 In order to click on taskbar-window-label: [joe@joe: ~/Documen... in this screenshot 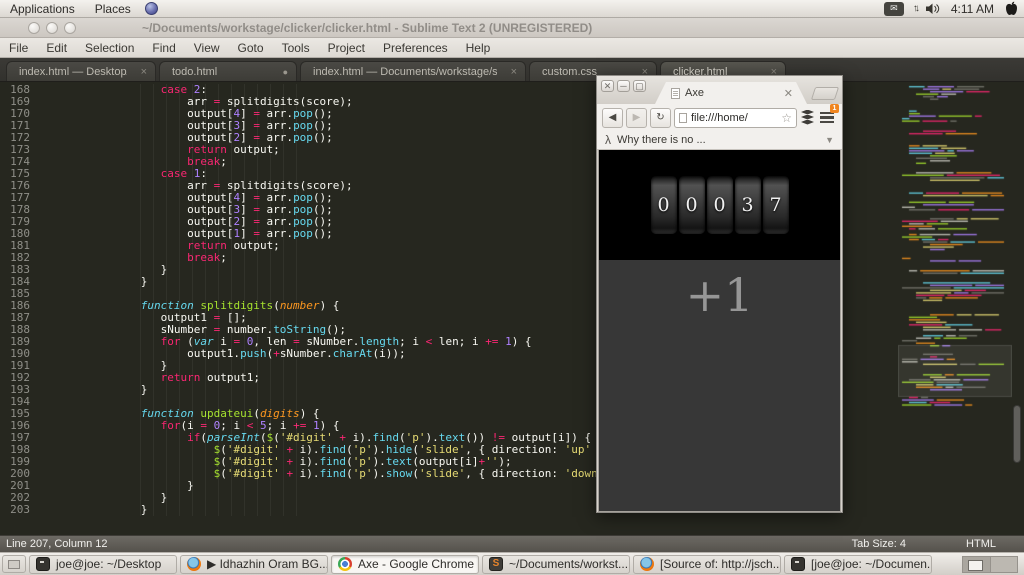, I will do `click(871, 564)`.